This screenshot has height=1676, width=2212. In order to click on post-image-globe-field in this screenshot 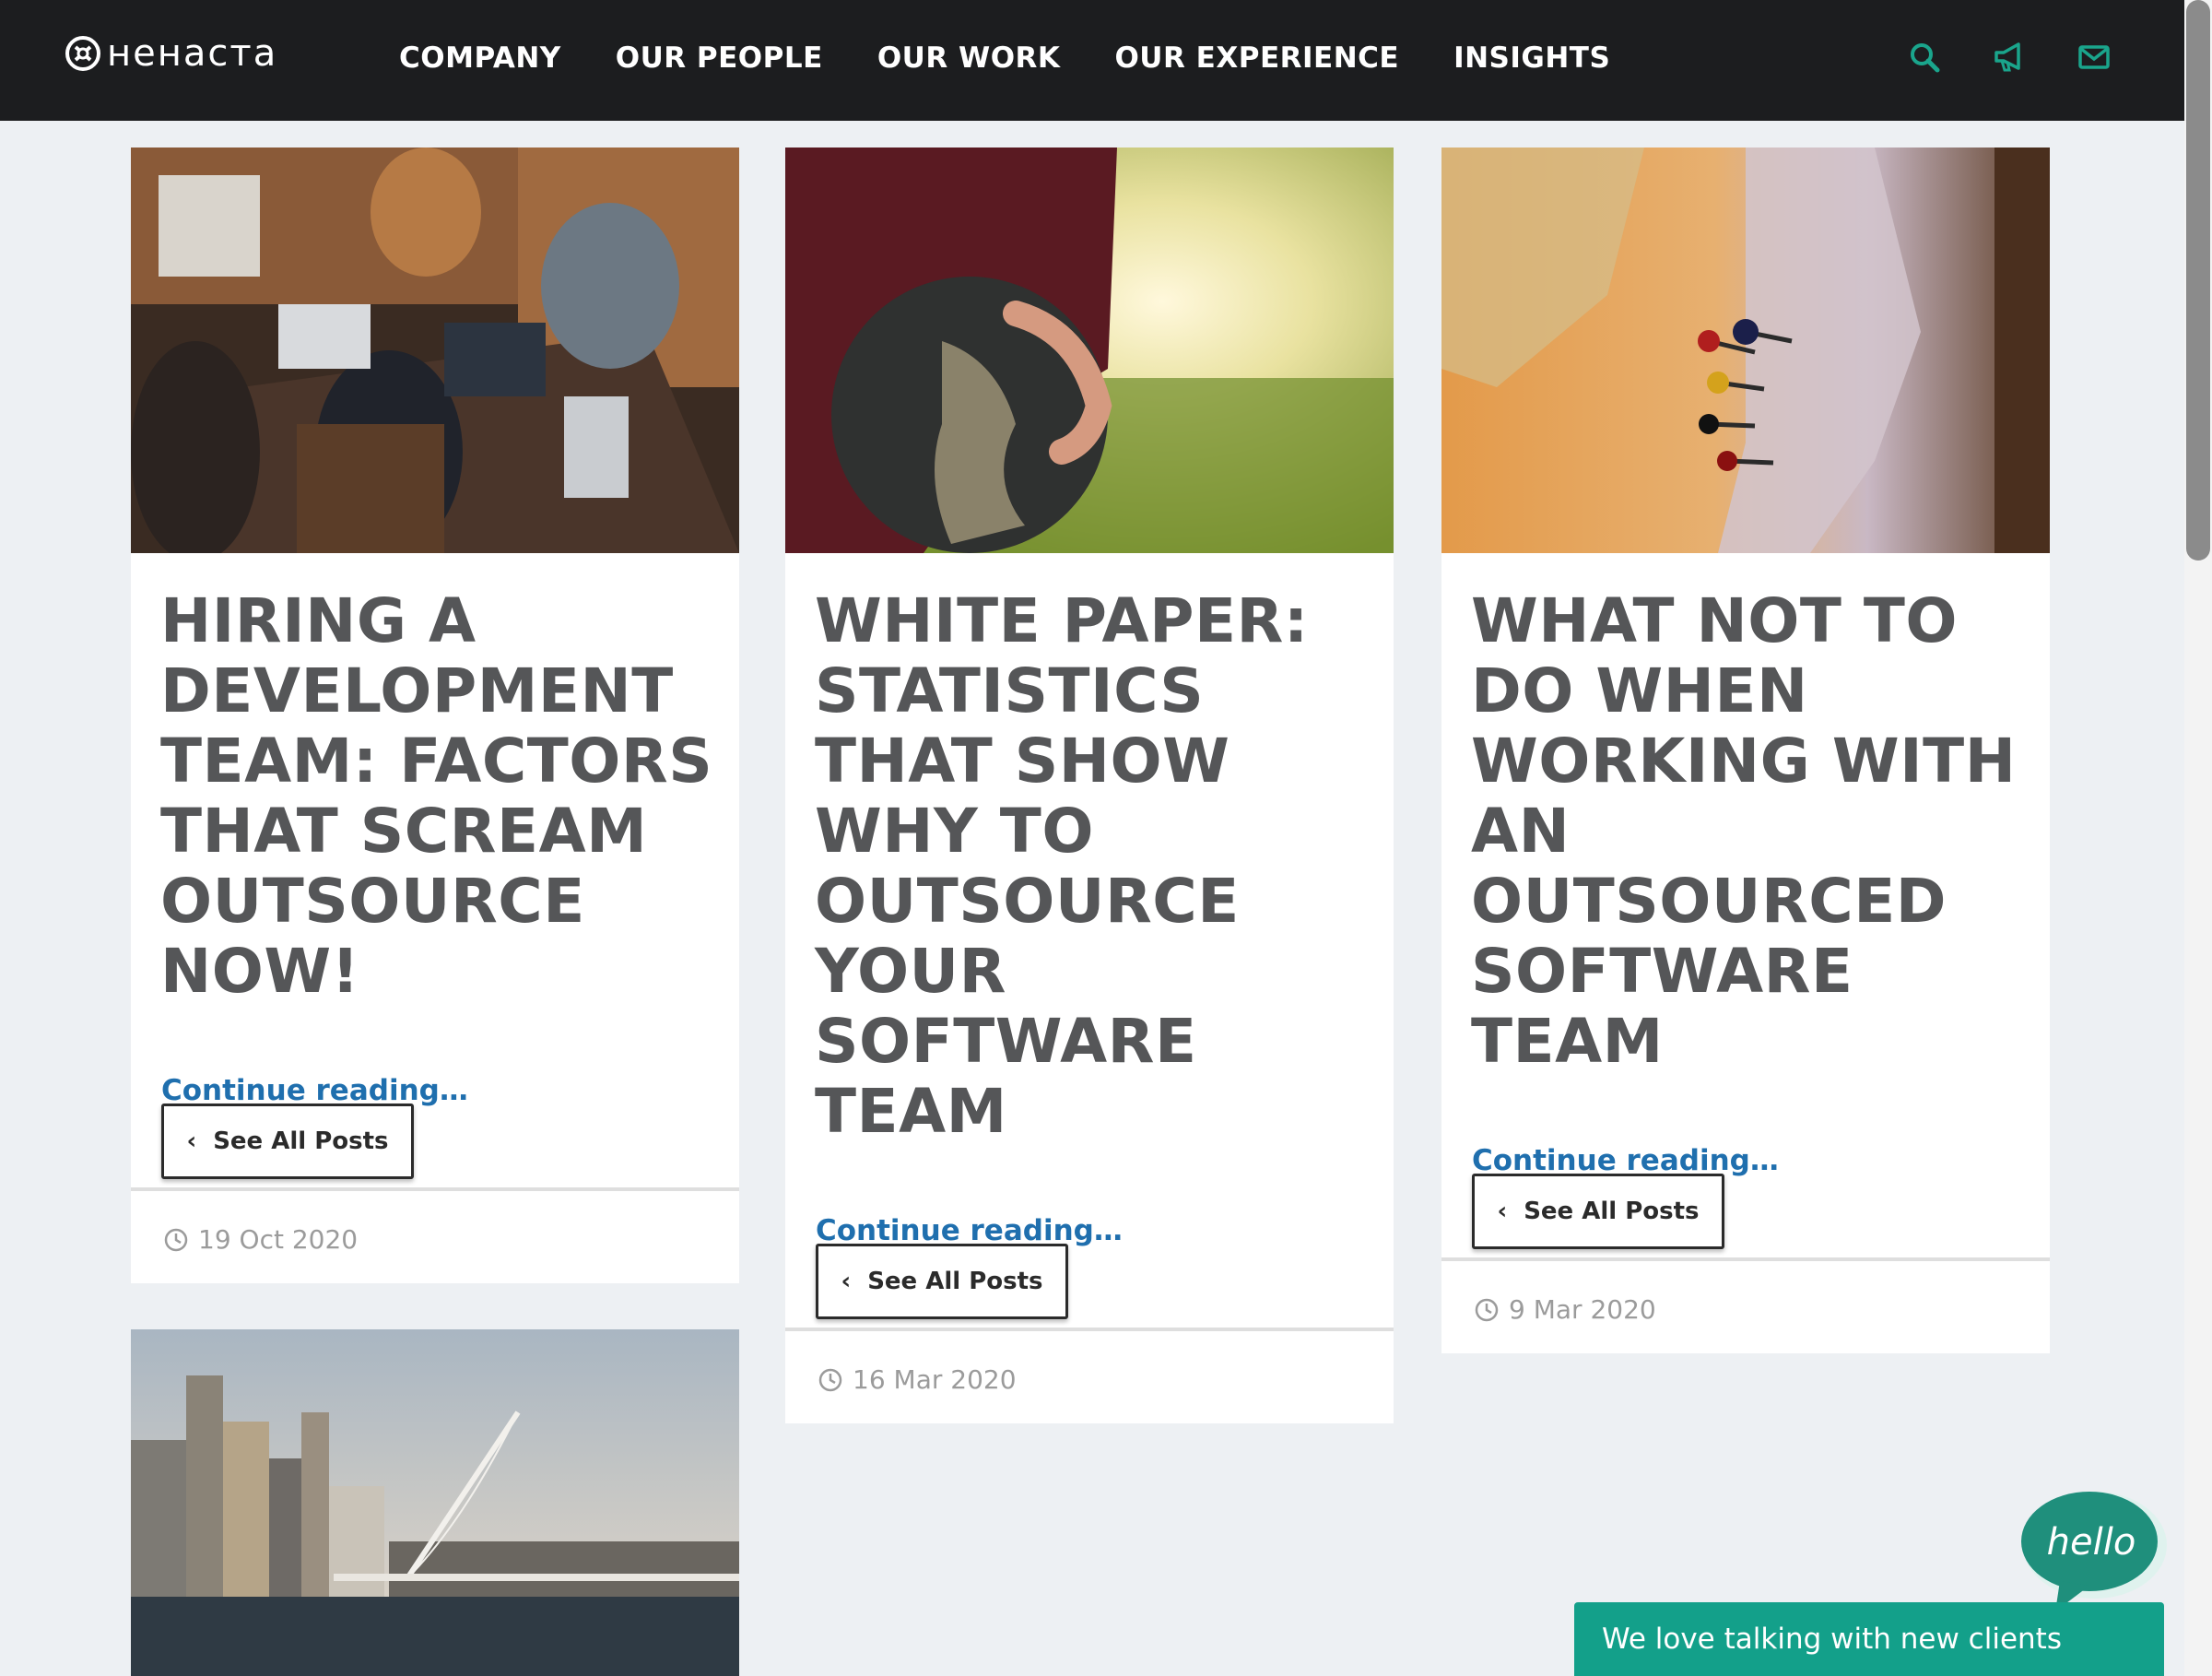, I will do `click(1089, 350)`.